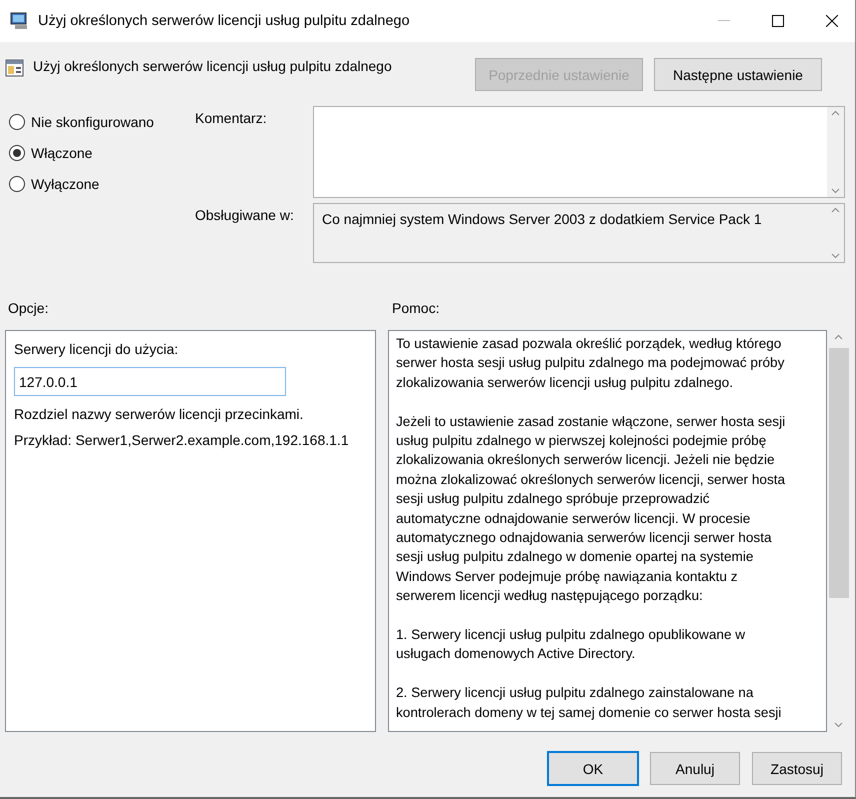 The width and height of the screenshot is (856, 799). What do you see at coordinates (724, 21) in the screenshot?
I see `minimize-icon` at bounding box center [724, 21].